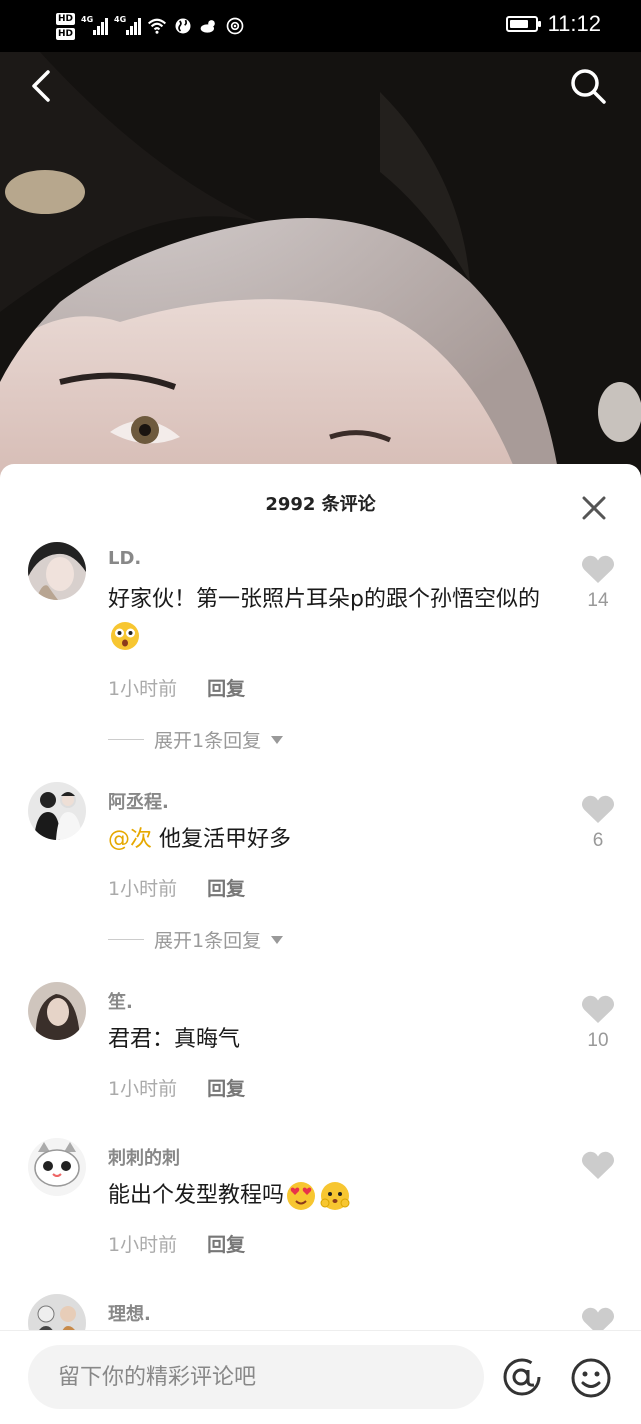 This screenshot has width=641, height=1424. What do you see at coordinates (157, 26) in the screenshot?
I see `wifi-icon` at bounding box center [157, 26].